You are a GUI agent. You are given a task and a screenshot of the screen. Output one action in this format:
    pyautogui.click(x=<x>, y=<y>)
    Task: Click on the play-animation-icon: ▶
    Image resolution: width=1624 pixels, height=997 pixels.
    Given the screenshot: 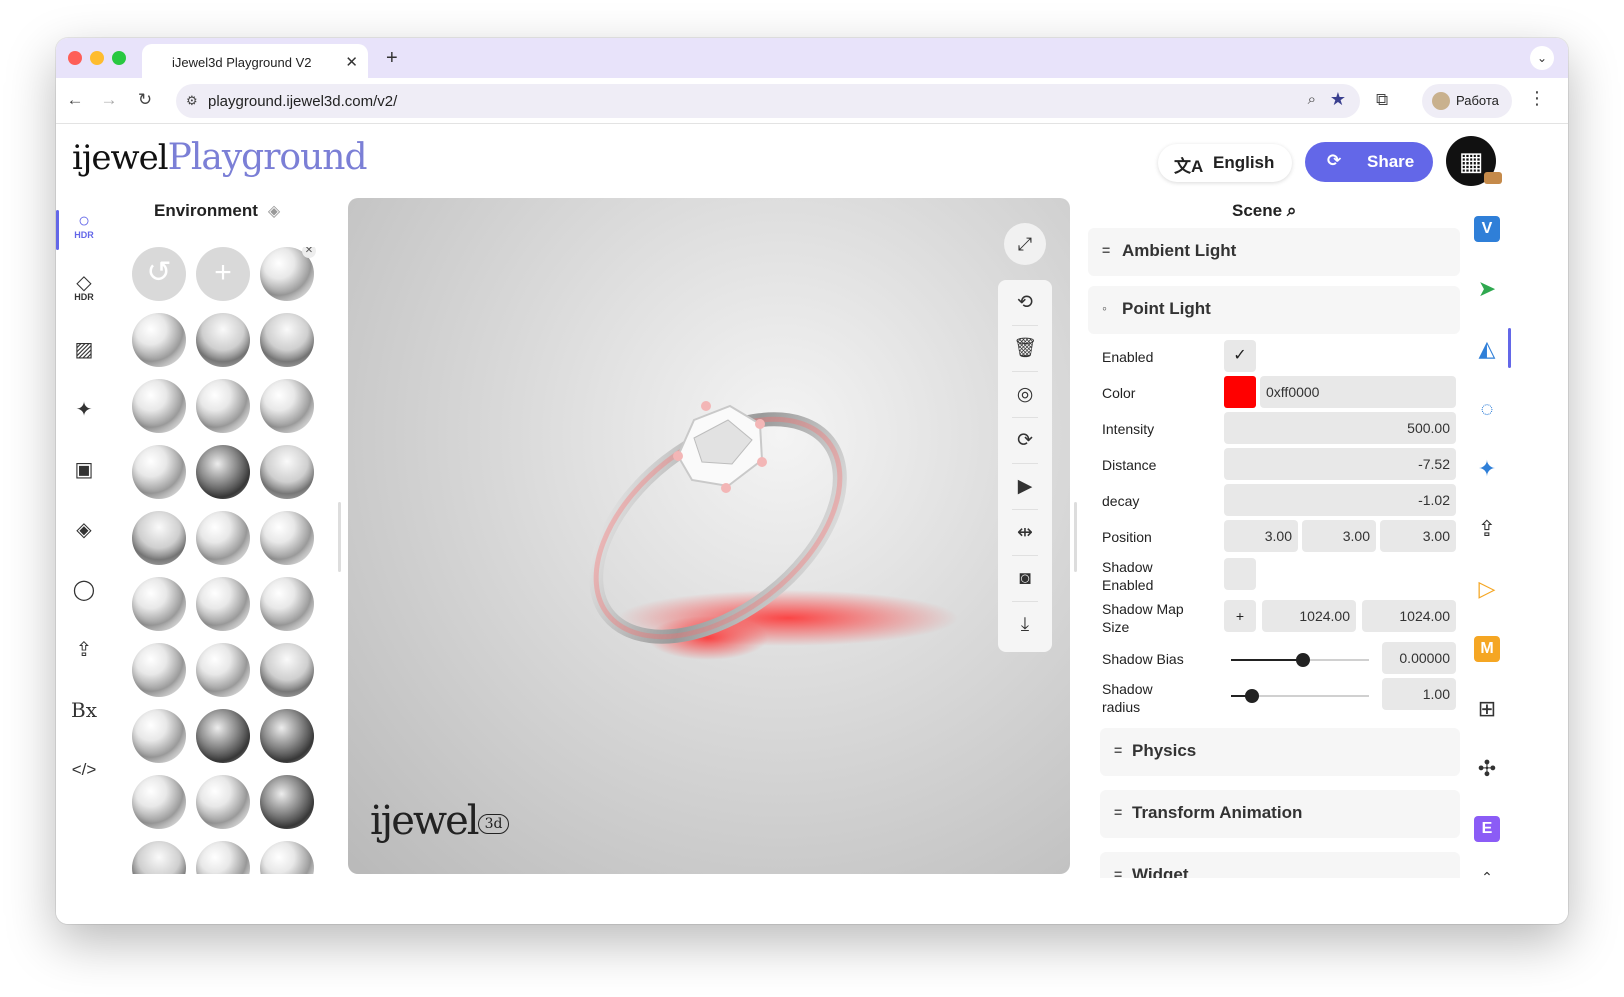 What is the action you would take?
    pyautogui.click(x=1025, y=487)
    